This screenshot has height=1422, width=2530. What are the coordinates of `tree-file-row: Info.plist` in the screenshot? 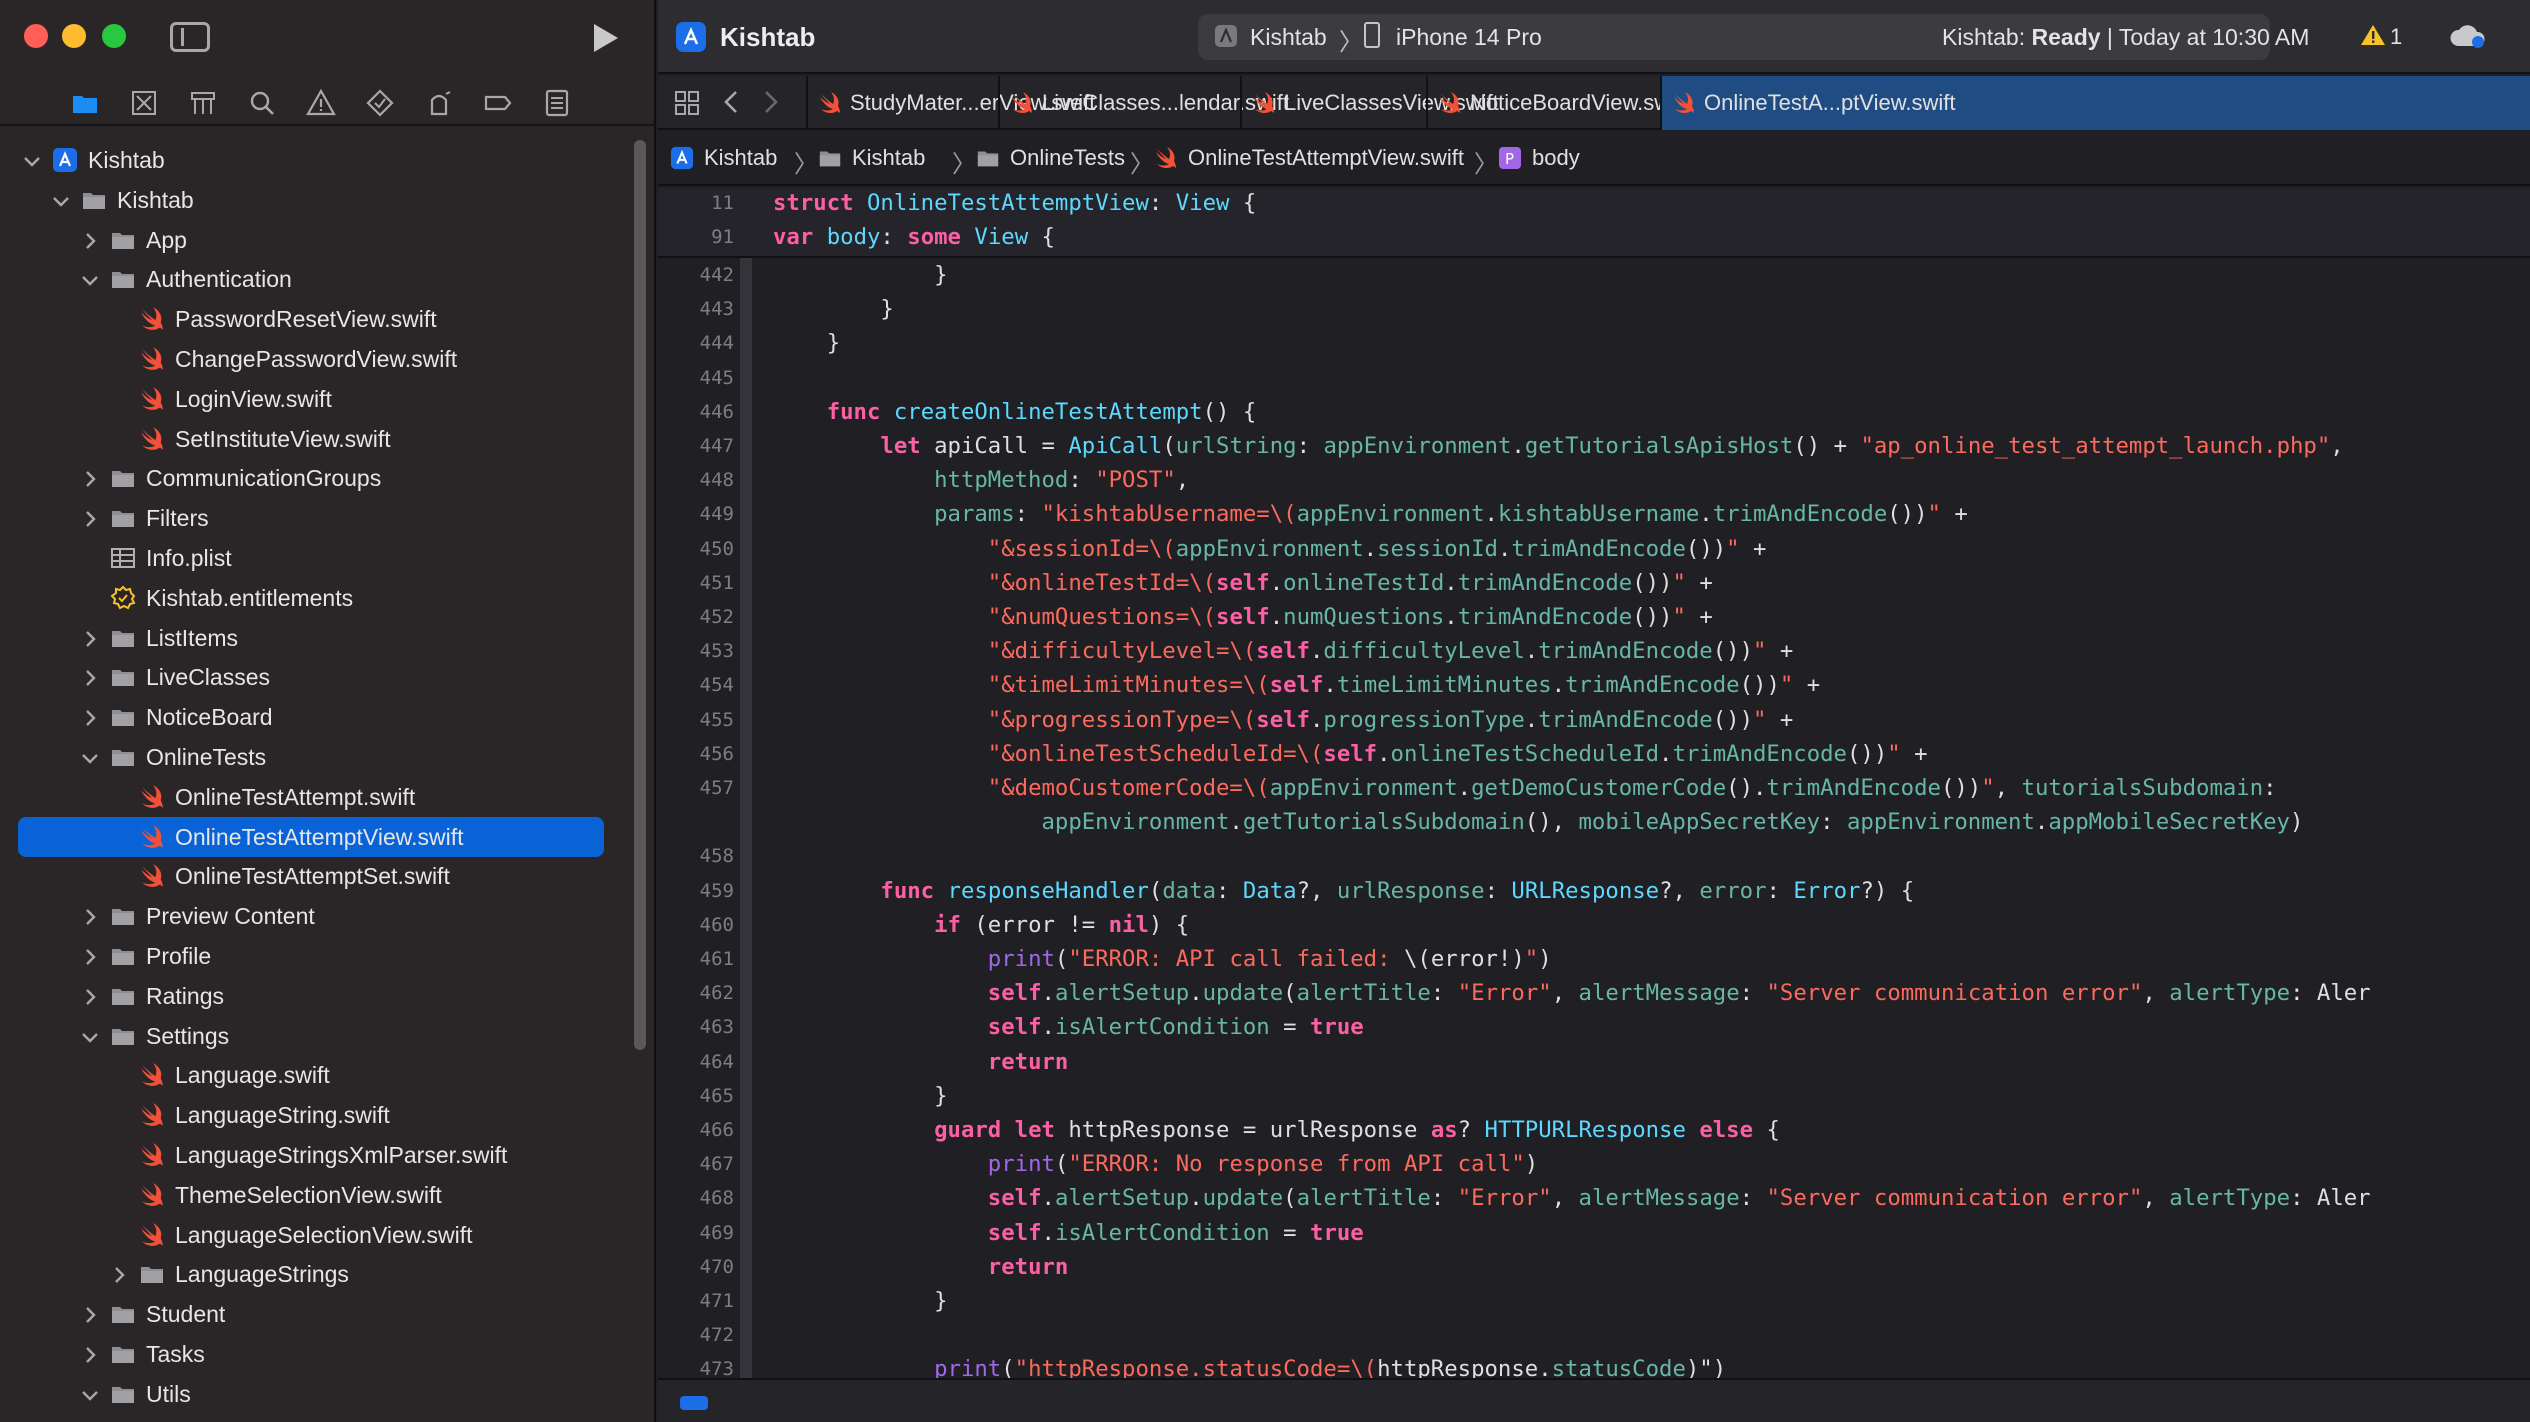 It's located at (320, 558).